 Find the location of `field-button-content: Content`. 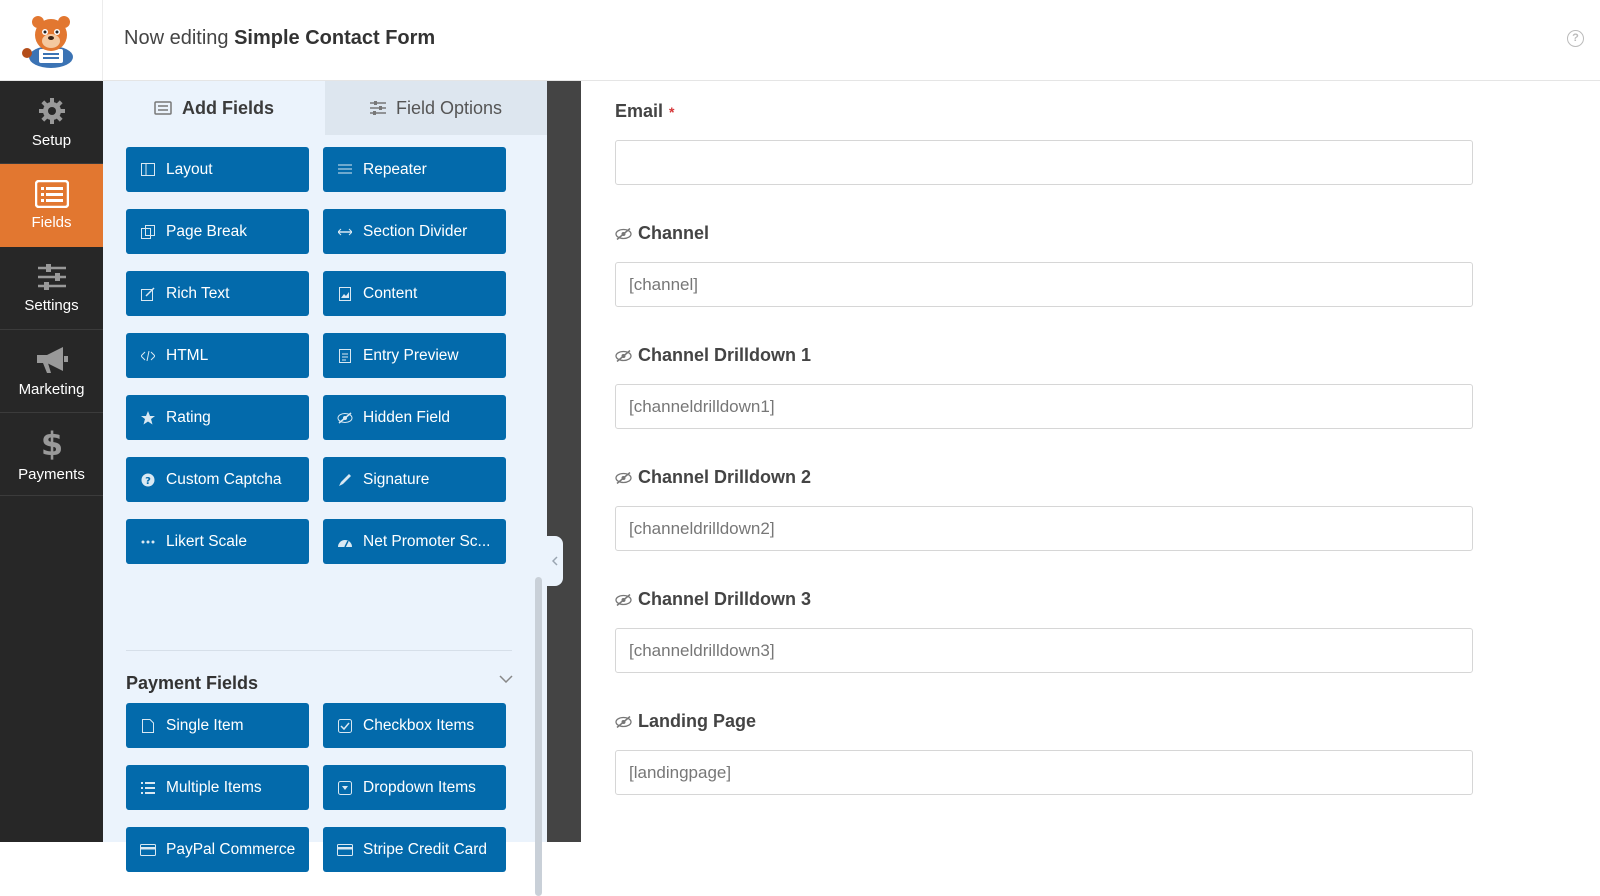

field-button-content: Content is located at coordinates (414, 293).